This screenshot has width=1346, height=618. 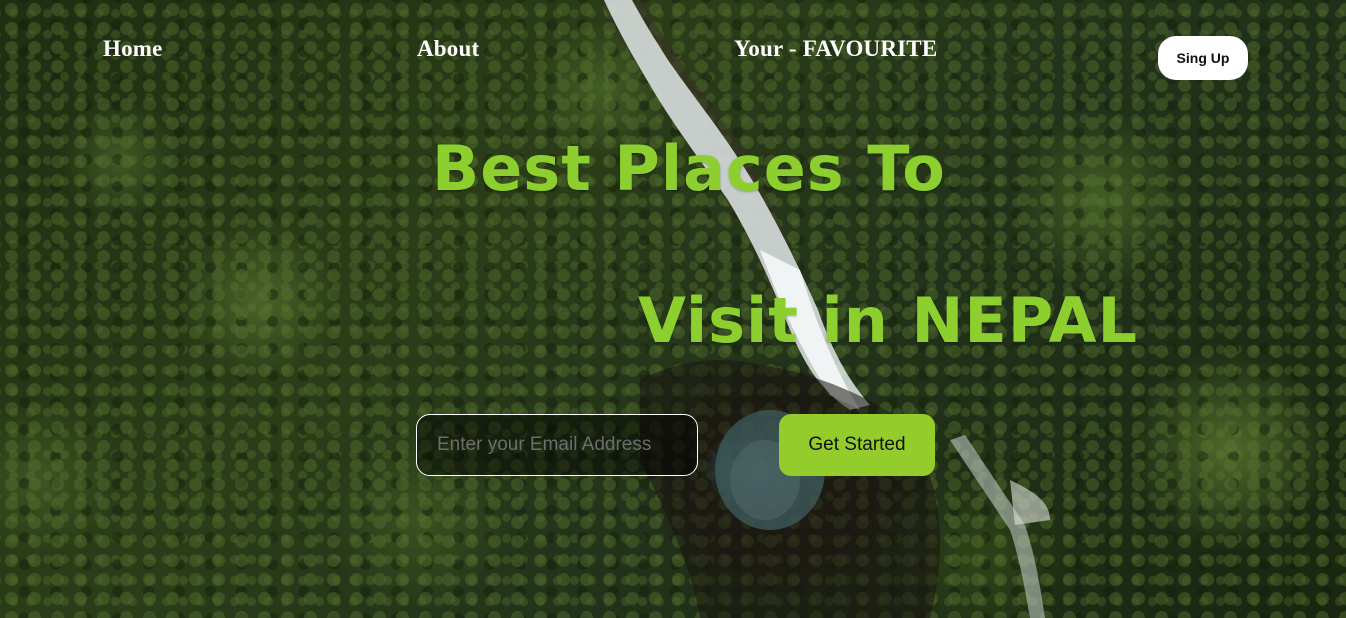 What do you see at coordinates (888, 320) in the screenshot?
I see `headline-line-2: Visit in NEPAL` at bounding box center [888, 320].